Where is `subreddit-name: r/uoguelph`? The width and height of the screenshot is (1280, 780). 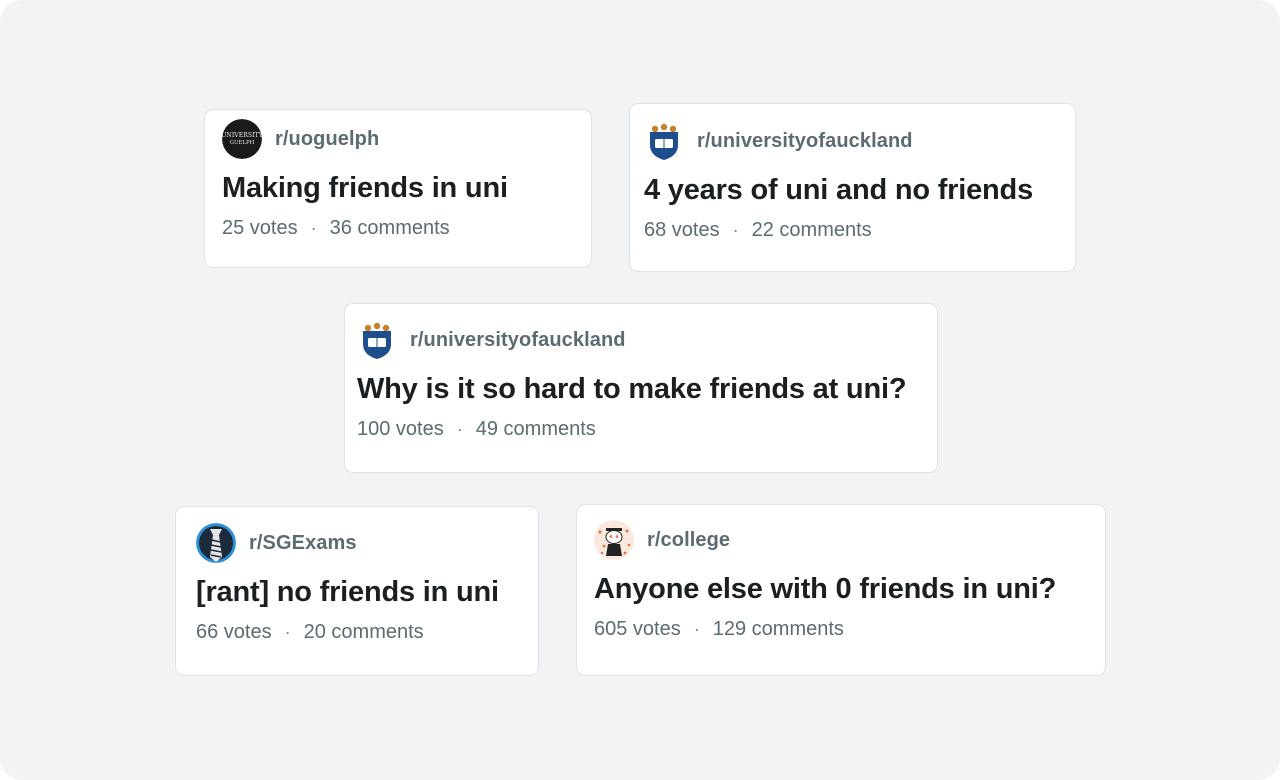 subreddit-name: r/uoguelph is located at coordinates (327, 139).